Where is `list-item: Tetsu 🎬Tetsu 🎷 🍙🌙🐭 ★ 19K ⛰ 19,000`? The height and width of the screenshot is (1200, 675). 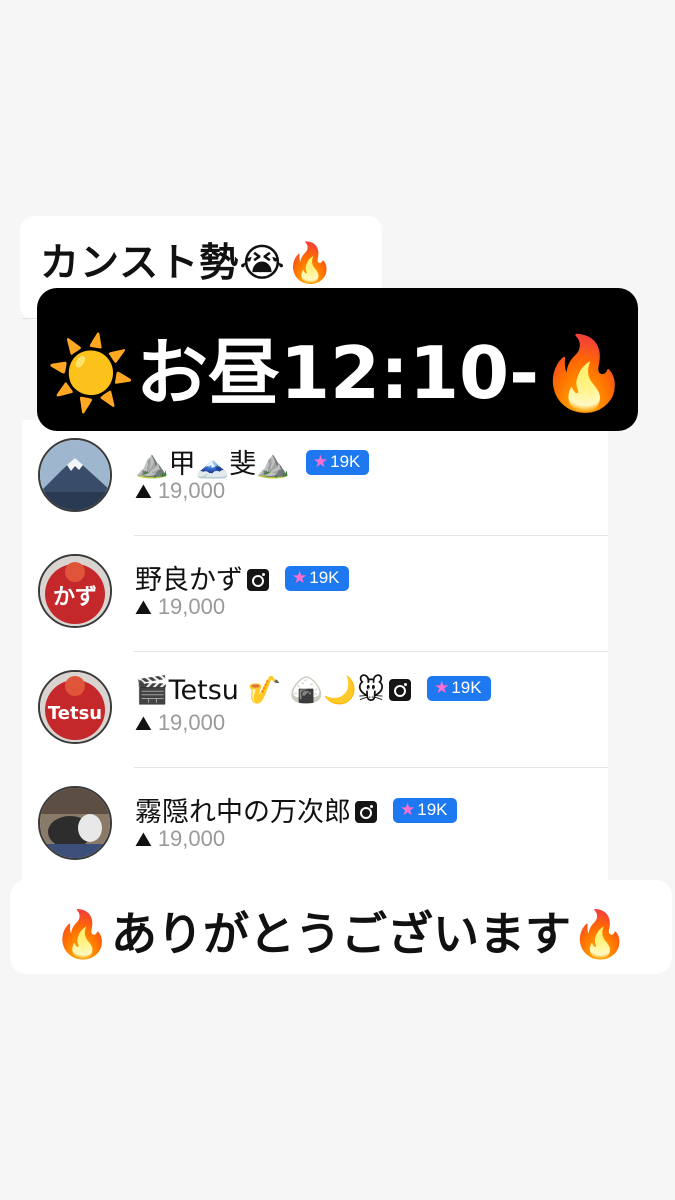 list-item: Tetsu 🎬Tetsu 🎷 🍙🌙🐭 ★ 19K ⛰ 19,000 is located at coordinates (315, 710).